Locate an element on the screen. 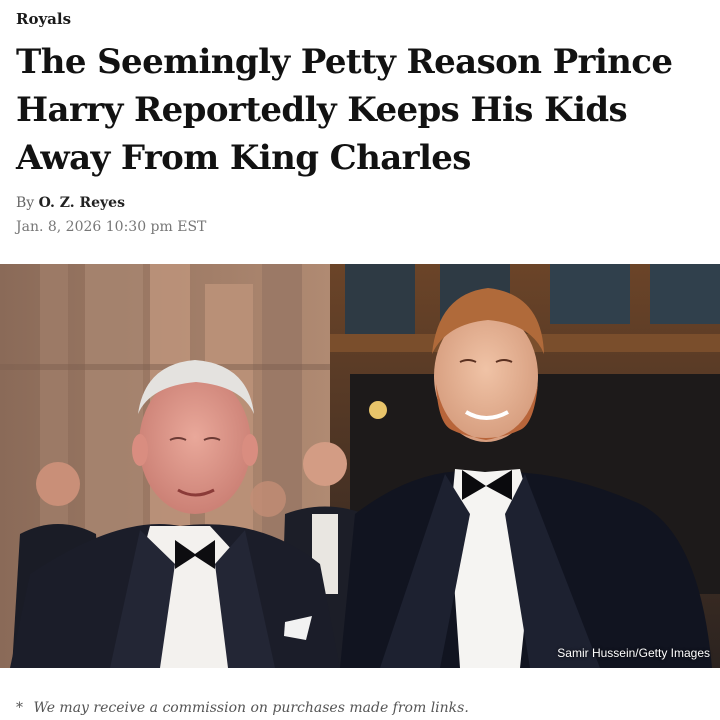 This screenshot has height=720, width=720. byline-prefix: By is located at coordinates (25, 203).